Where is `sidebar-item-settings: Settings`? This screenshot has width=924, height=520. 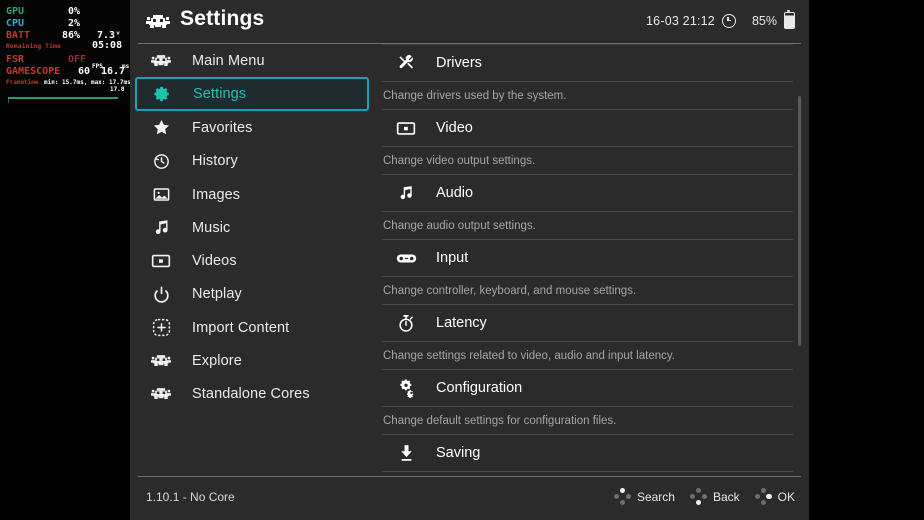
sidebar-item-settings: Settings is located at coordinates (252, 94).